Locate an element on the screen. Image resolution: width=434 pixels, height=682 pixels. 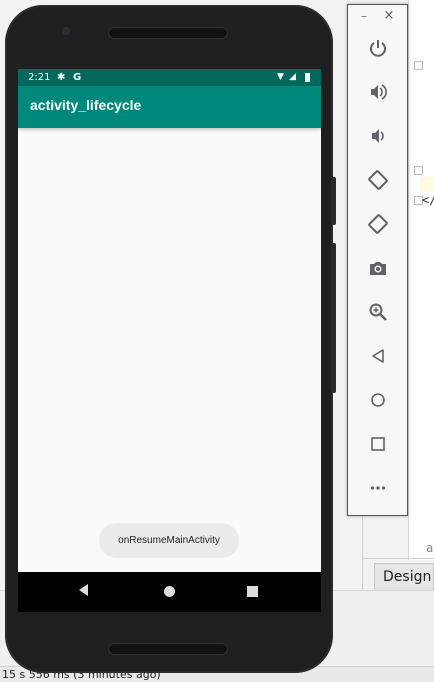
home-circle-icon is located at coordinates (378, 400).